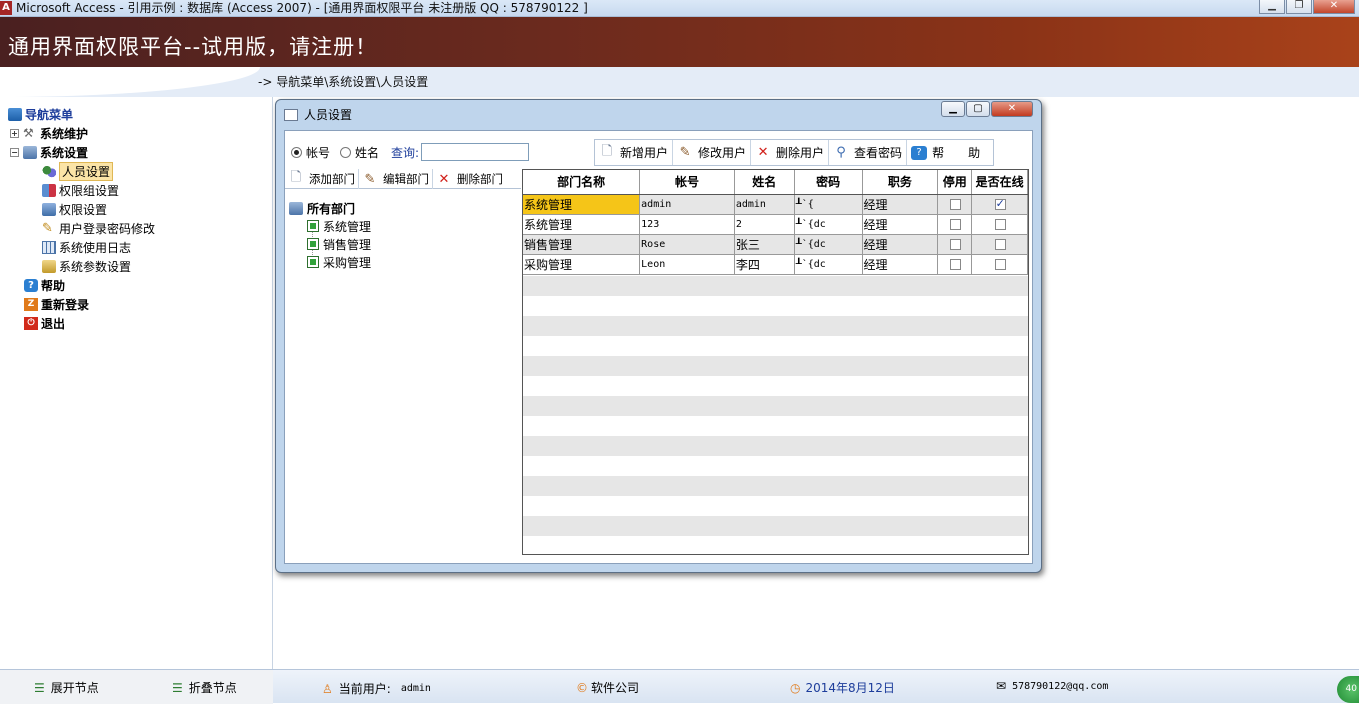 The height and width of the screenshot is (704, 1359). What do you see at coordinates (955, 182) in the screenshot?
I see `column-header: 停用` at bounding box center [955, 182].